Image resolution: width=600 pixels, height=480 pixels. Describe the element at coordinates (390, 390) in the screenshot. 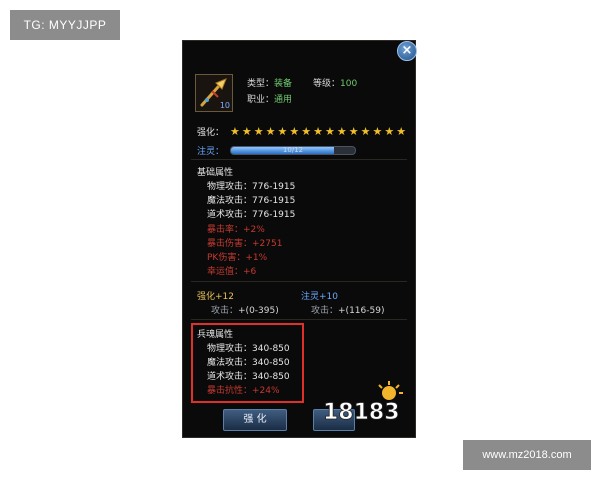

I see `sun-rays-icon` at that location.